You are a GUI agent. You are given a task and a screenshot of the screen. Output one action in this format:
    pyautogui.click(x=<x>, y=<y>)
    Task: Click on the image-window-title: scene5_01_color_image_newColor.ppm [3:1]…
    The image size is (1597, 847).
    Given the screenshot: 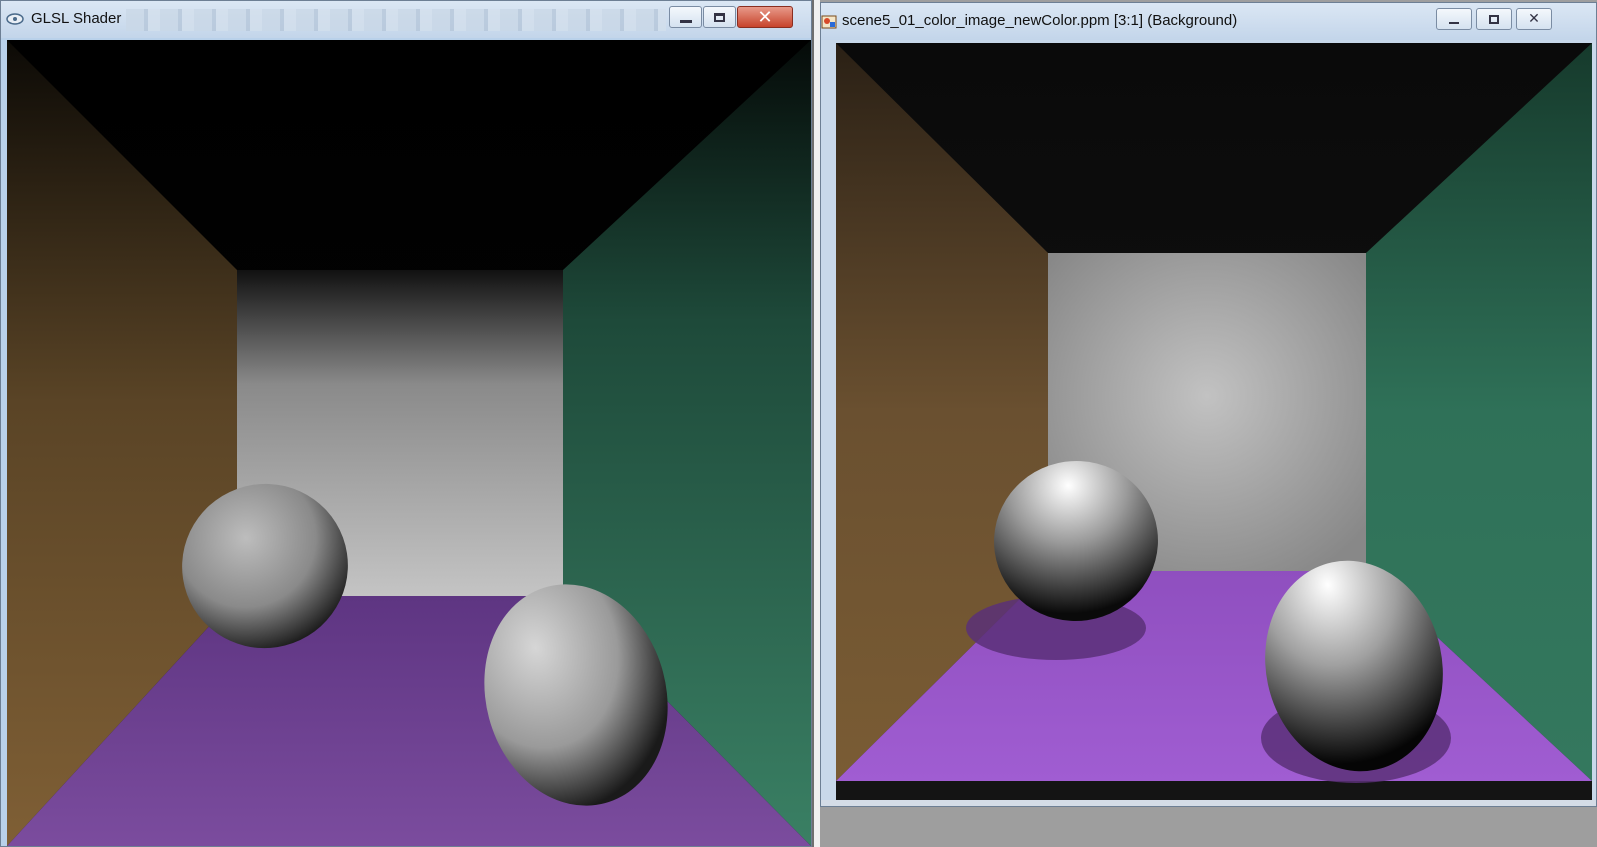 What is the action you would take?
    pyautogui.click(x=1040, y=20)
    